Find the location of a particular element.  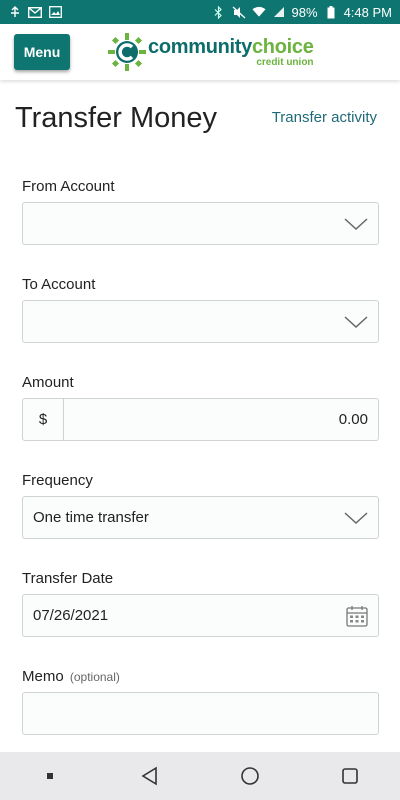

usb-debug-icon is located at coordinates (15, 12).